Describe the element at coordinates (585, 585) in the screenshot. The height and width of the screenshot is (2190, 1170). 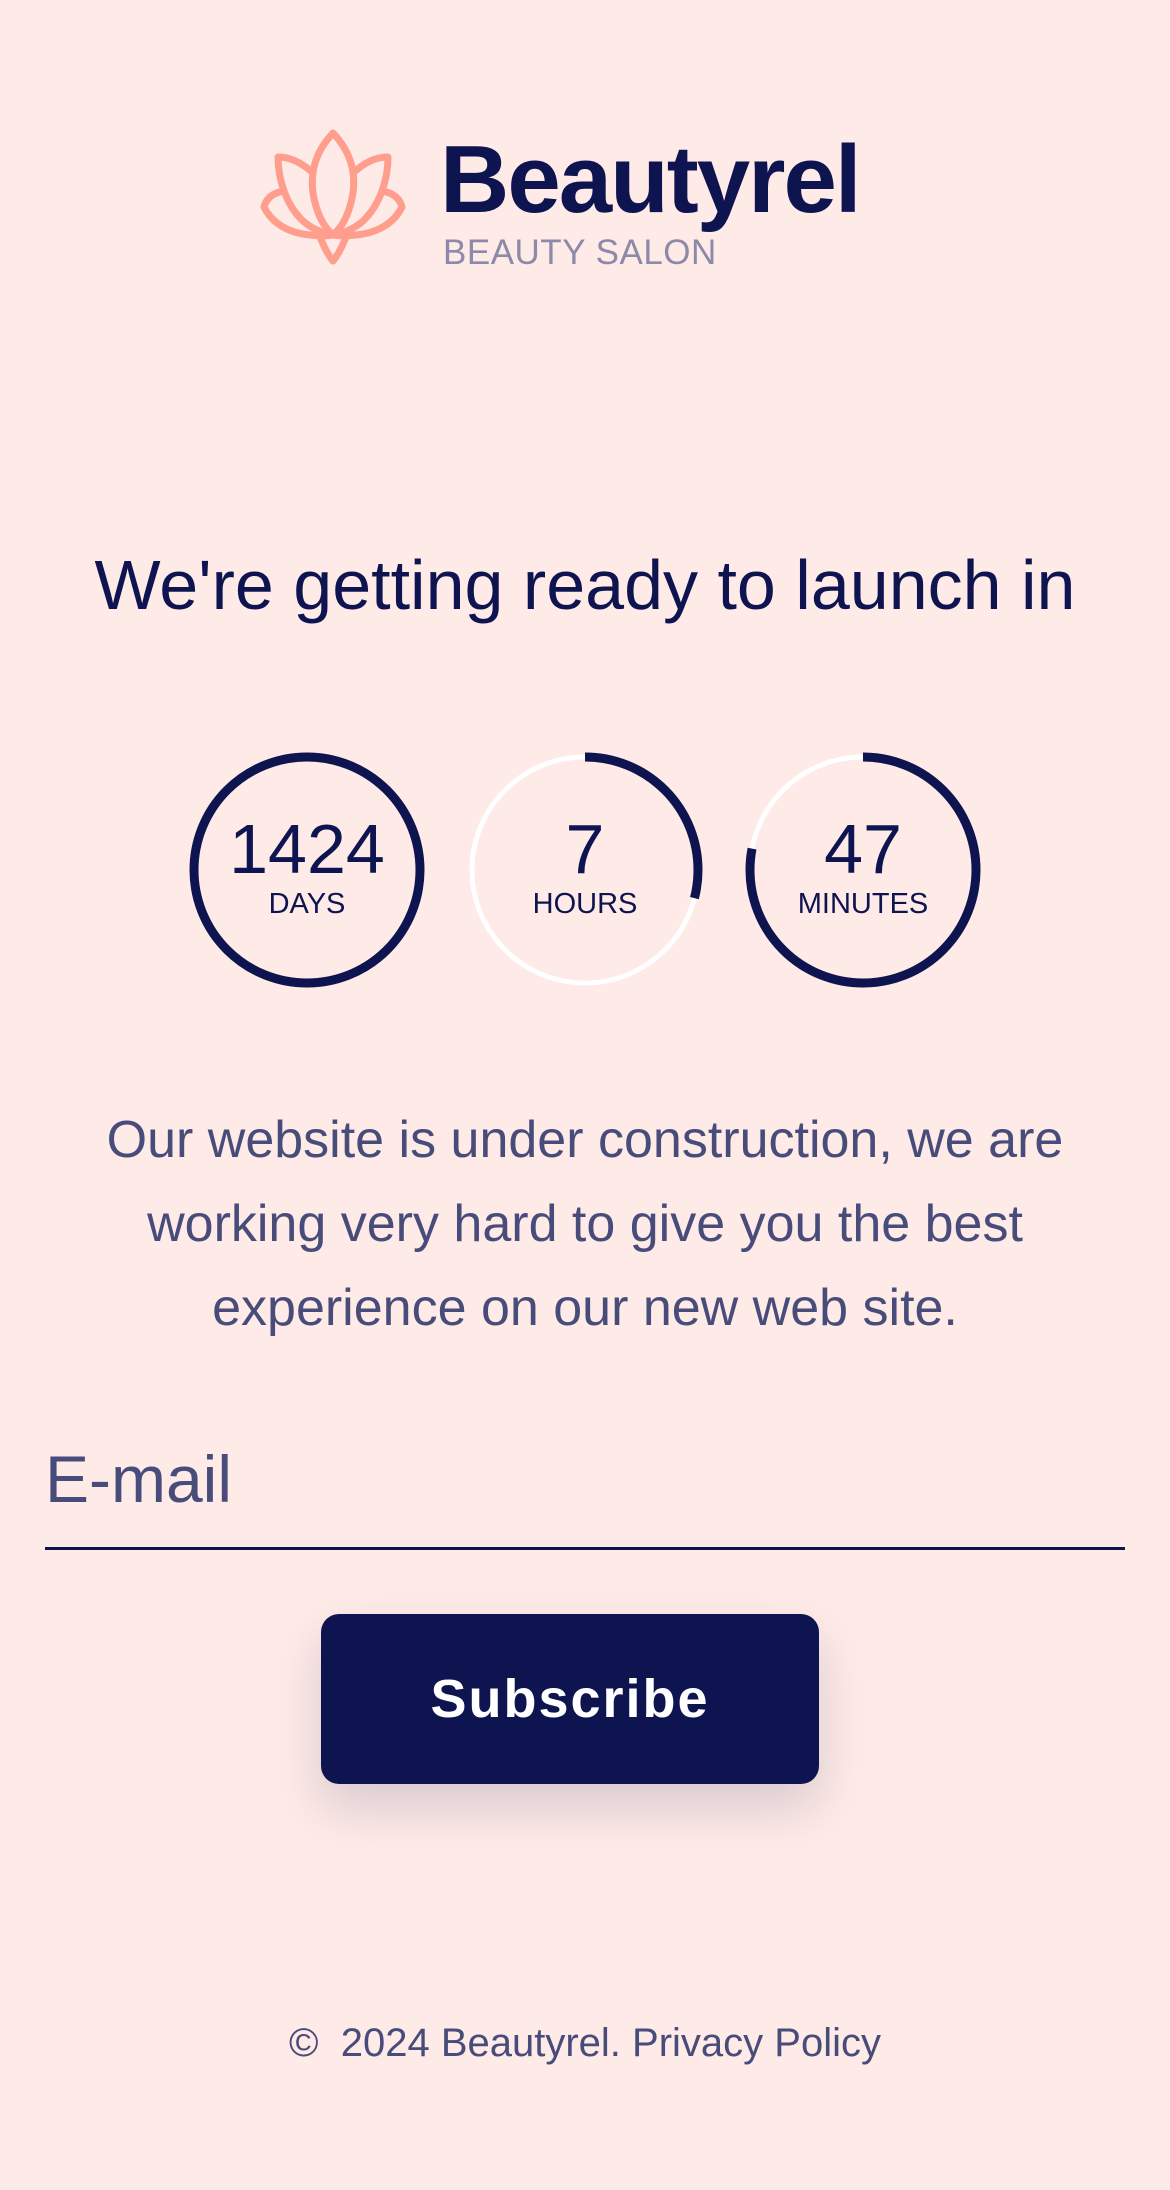
I see `launch-headline: We're getting ready to launch in` at that location.